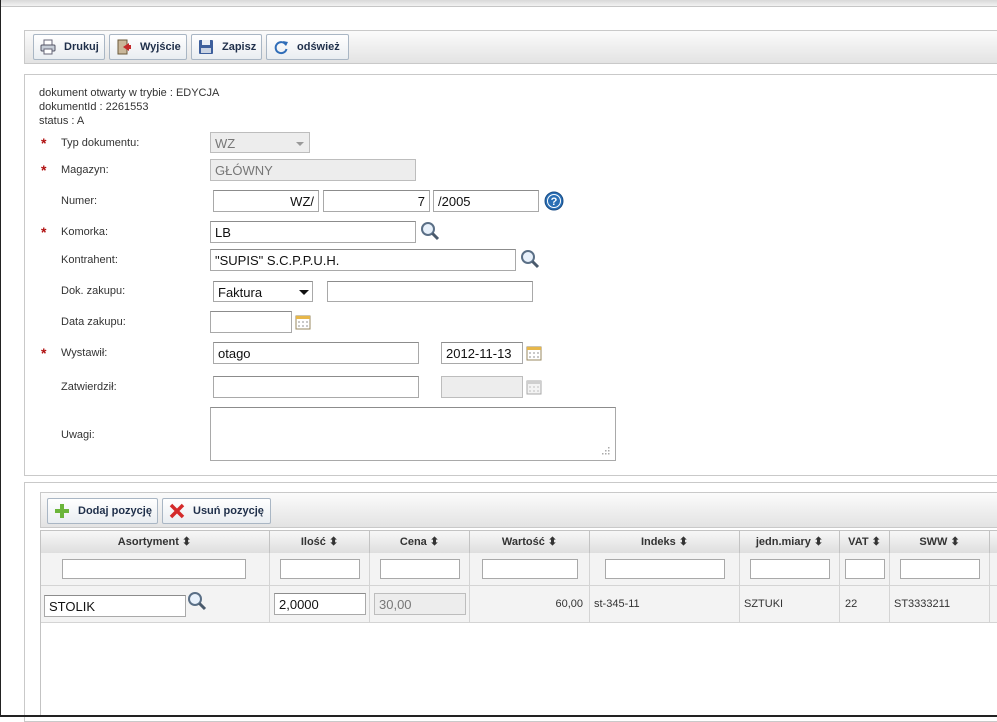  What do you see at coordinates (530, 542) in the screenshot?
I see `column-header-wartosc: Wartość ⬍` at bounding box center [530, 542].